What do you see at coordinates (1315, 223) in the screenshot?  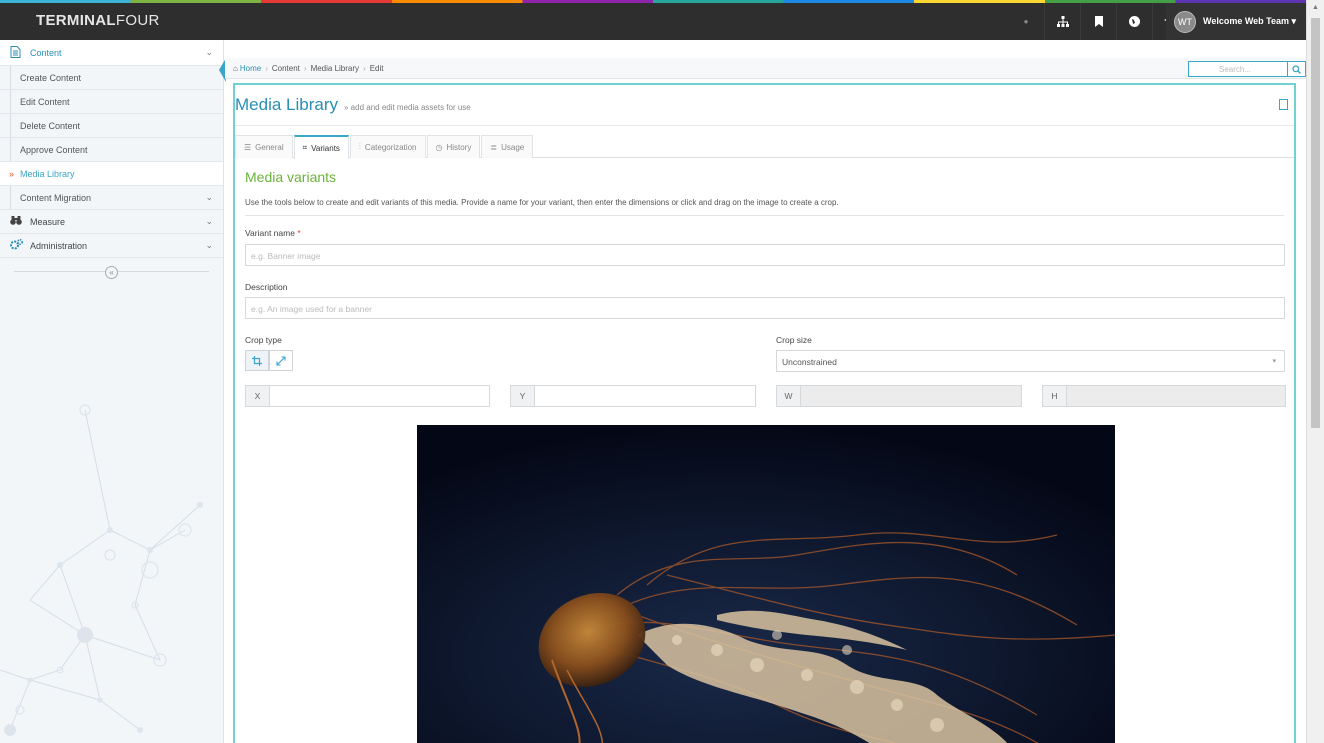 I see `scrollbar-thumb` at bounding box center [1315, 223].